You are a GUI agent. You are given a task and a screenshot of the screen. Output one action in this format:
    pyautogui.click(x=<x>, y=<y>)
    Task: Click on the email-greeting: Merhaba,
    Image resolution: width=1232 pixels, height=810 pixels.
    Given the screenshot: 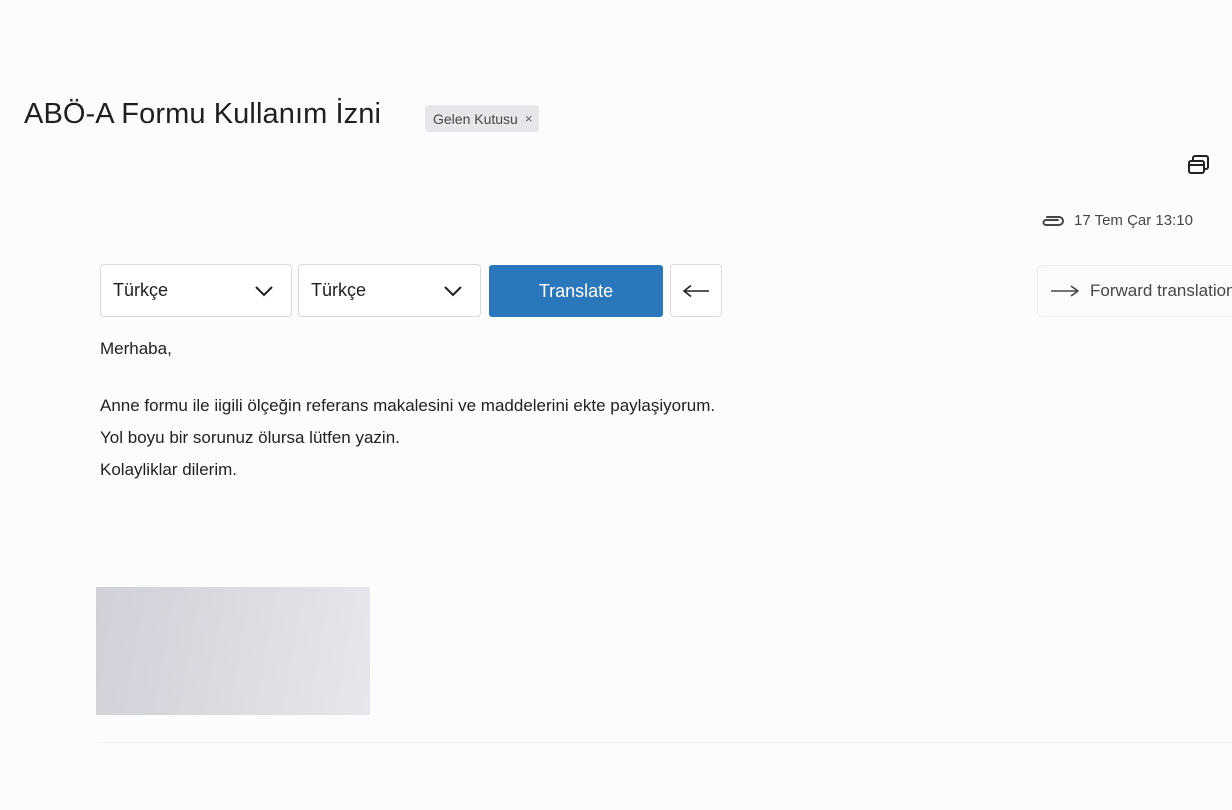 What is the action you would take?
    pyautogui.click(x=136, y=348)
    